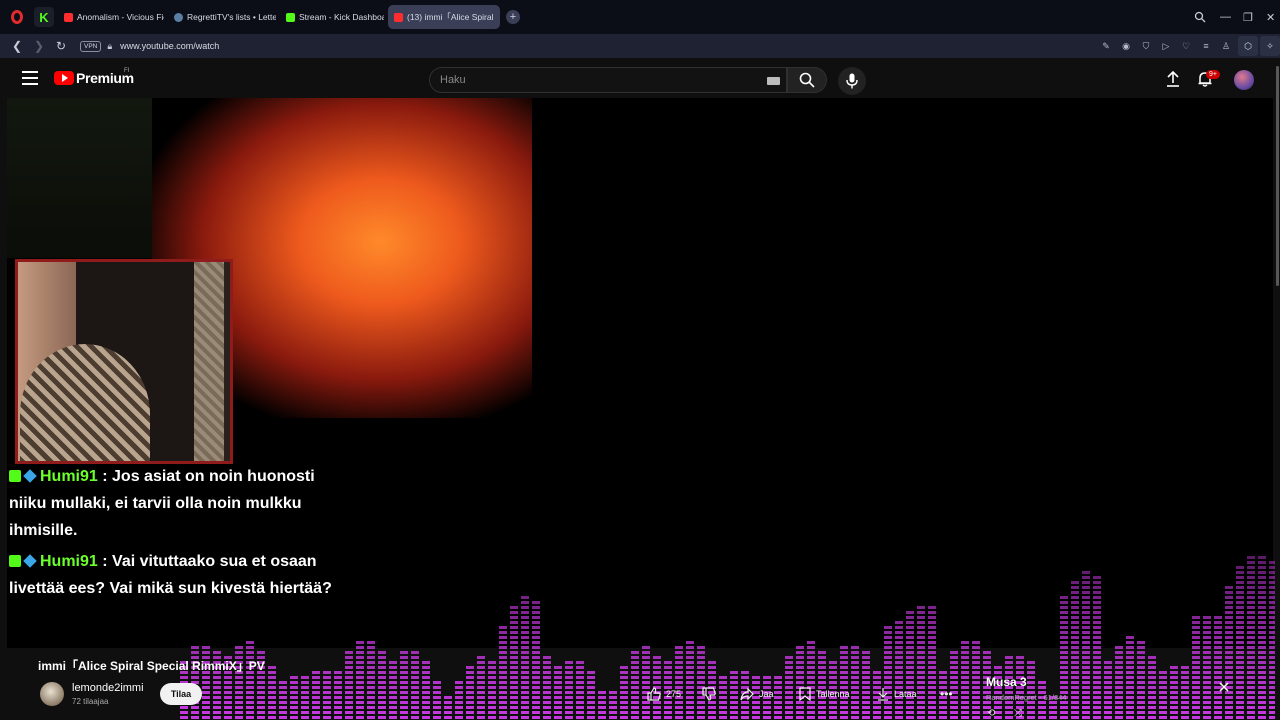 The width and height of the screenshot is (1280, 720). I want to click on close-window-button: ✕, so click(1270, 17).